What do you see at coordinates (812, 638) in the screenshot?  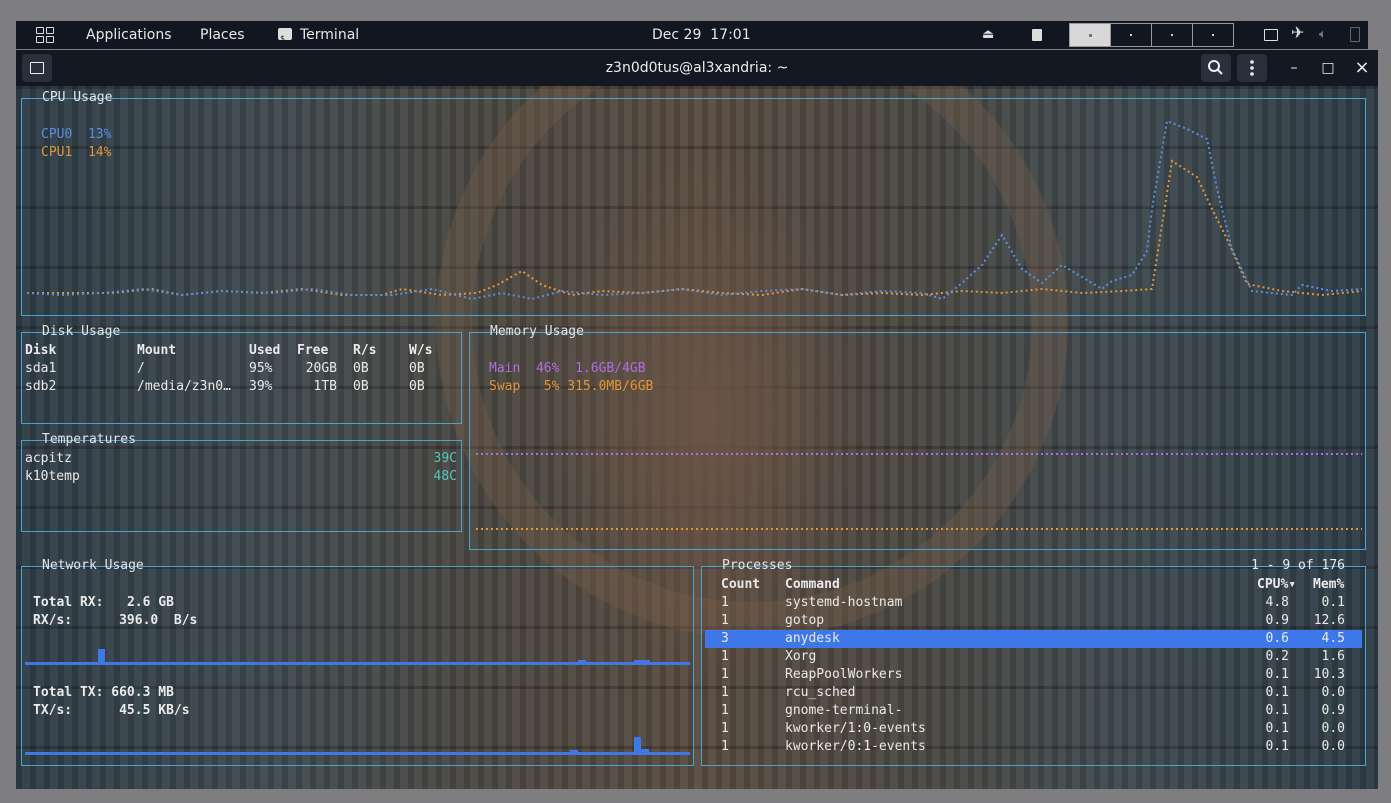 I see `proc-command: anydesk` at bounding box center [812, 638].